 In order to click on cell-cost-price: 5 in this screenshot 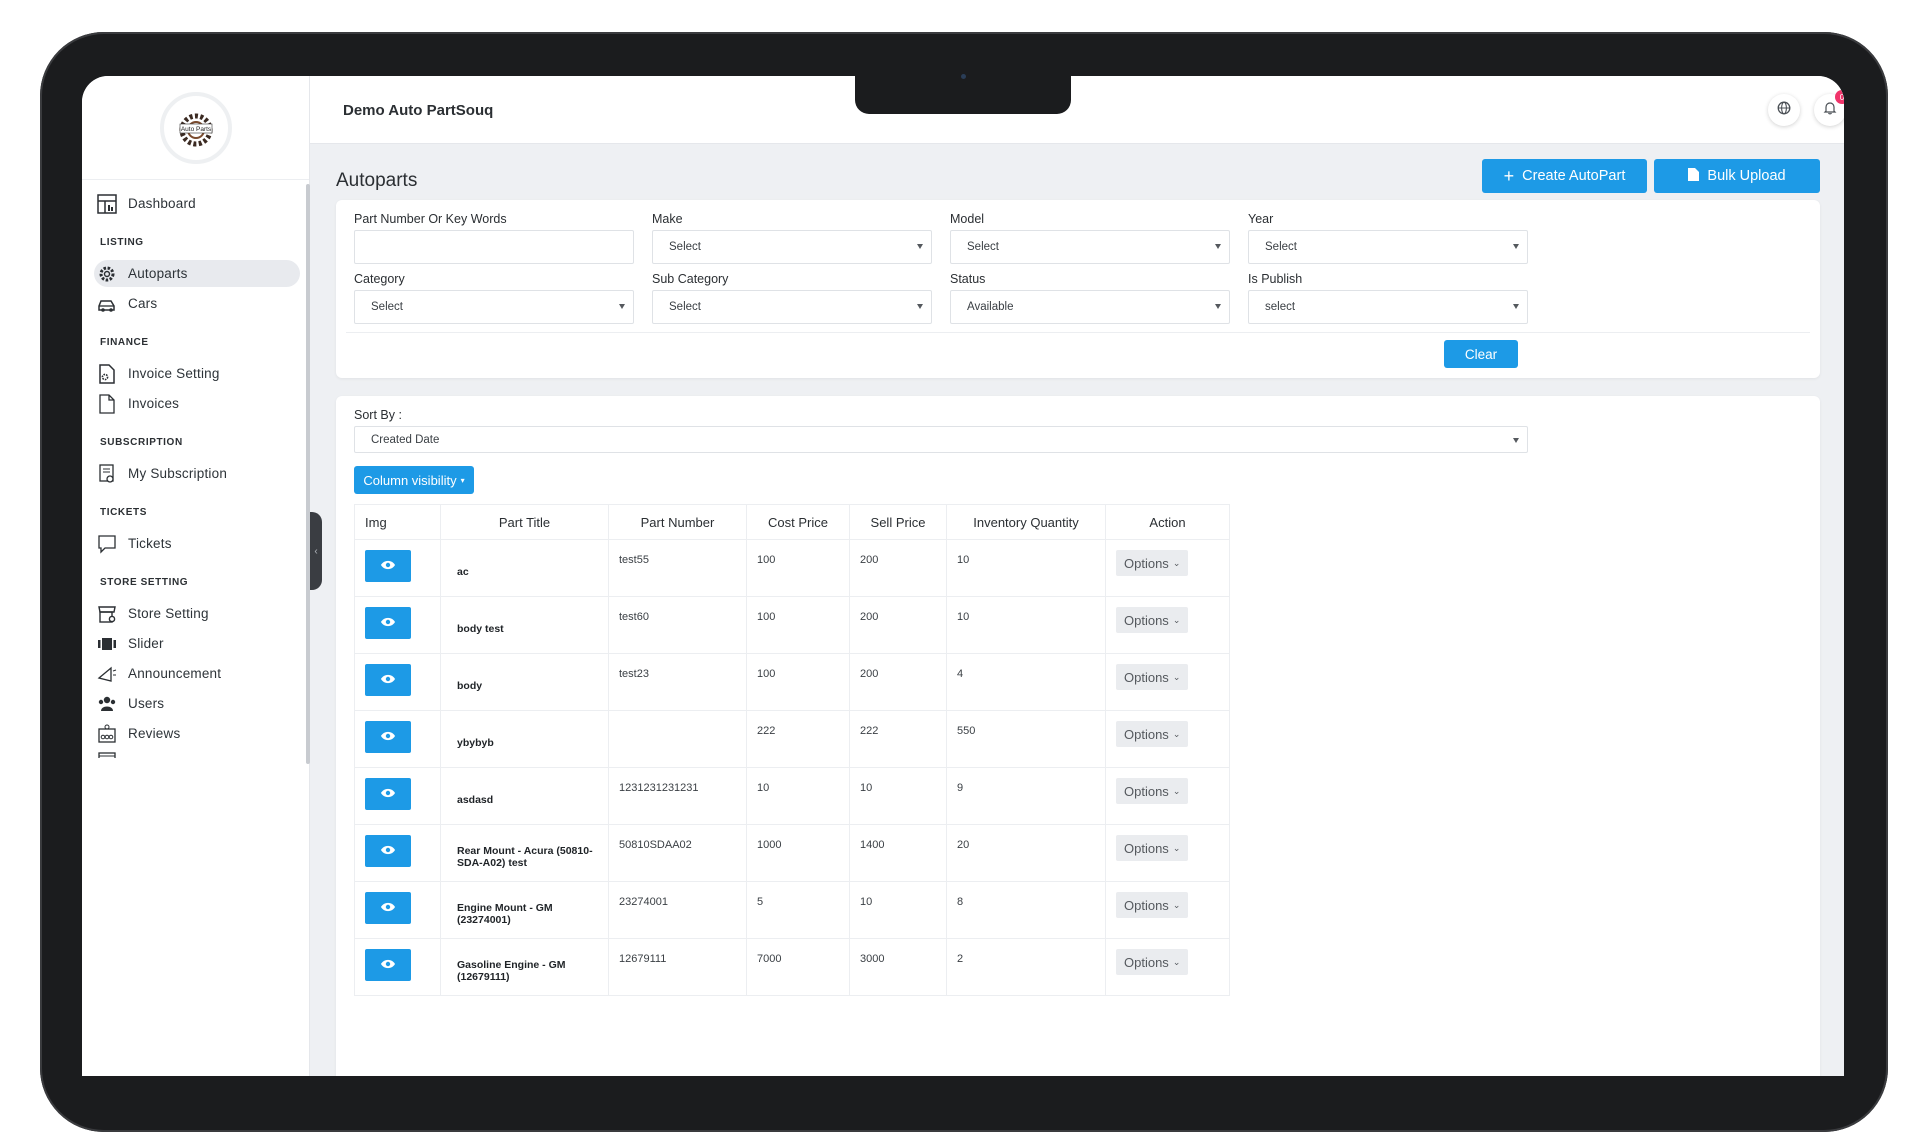, I will do `click(798, 910)`.